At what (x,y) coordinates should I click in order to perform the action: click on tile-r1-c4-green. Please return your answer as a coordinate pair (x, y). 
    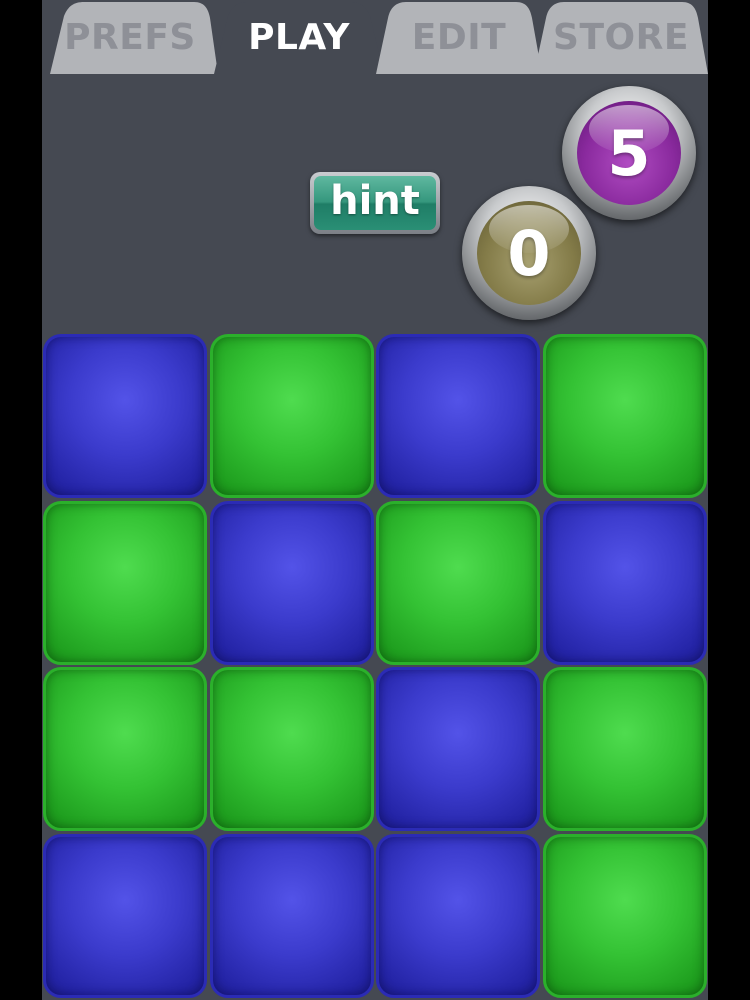
    Looking at the image, I should click on (625, 416).